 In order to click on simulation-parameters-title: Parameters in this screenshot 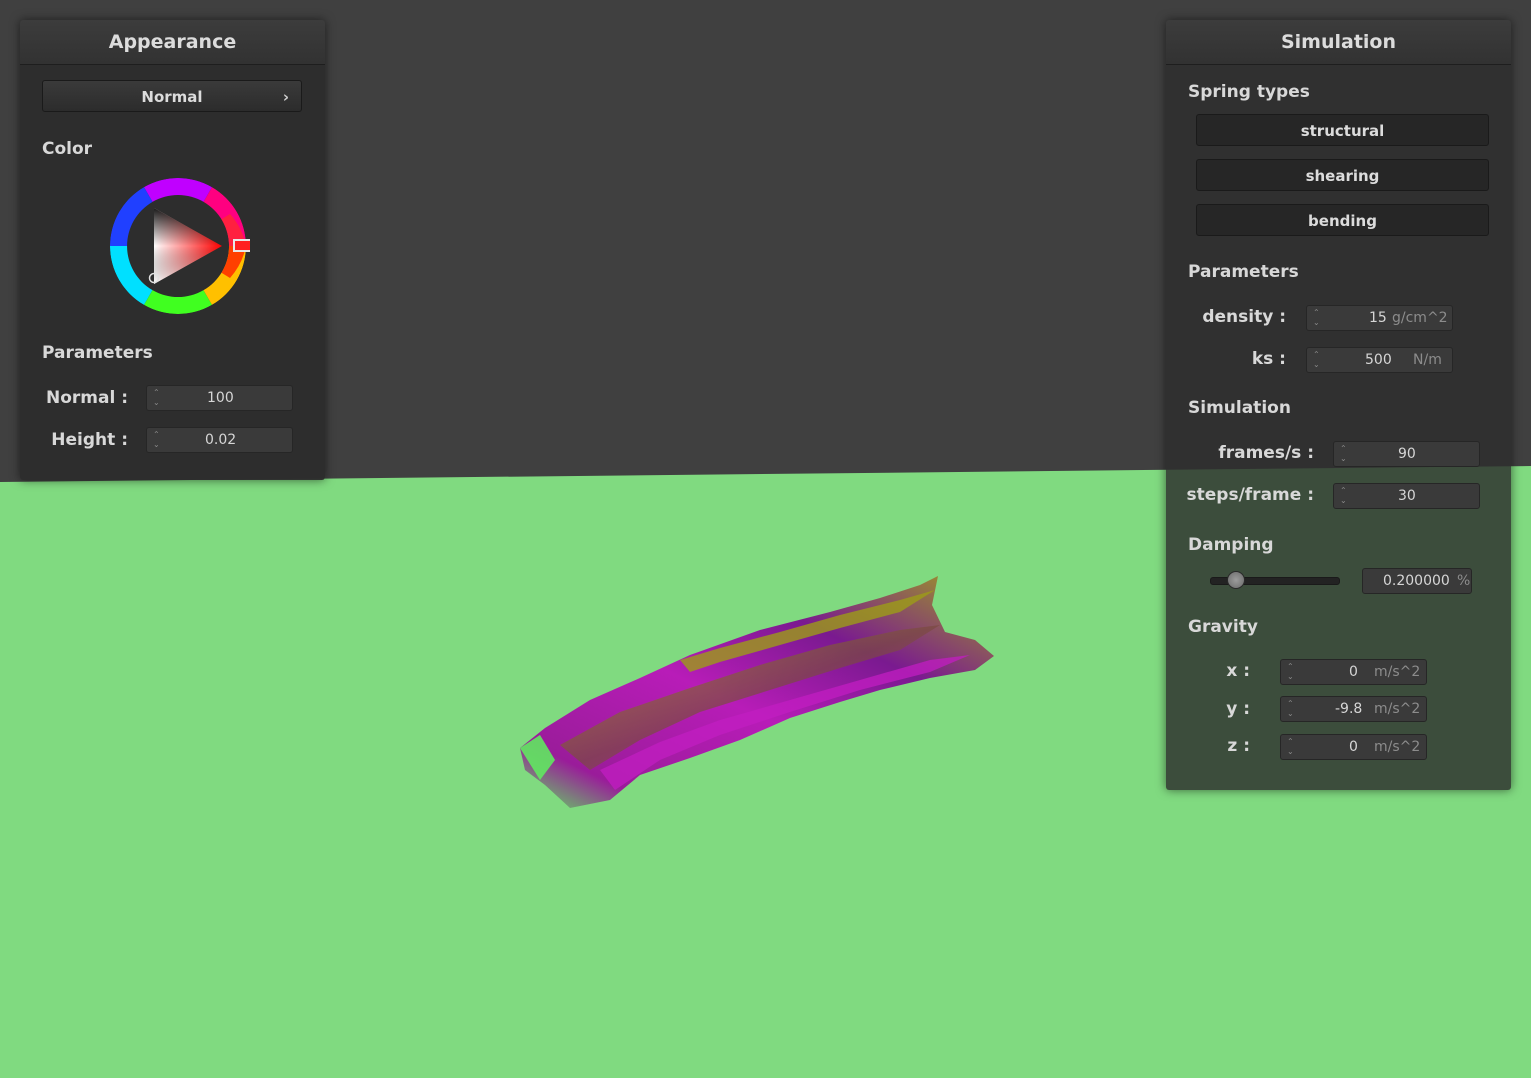, I will do `click(1243, 272)`.